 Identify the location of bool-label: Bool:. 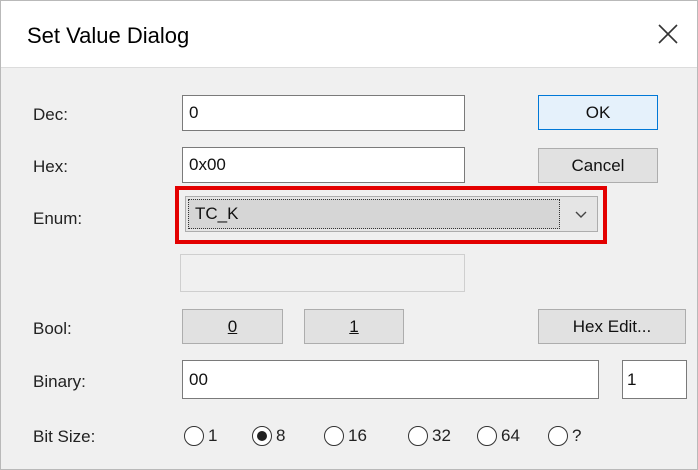
(52, 328).